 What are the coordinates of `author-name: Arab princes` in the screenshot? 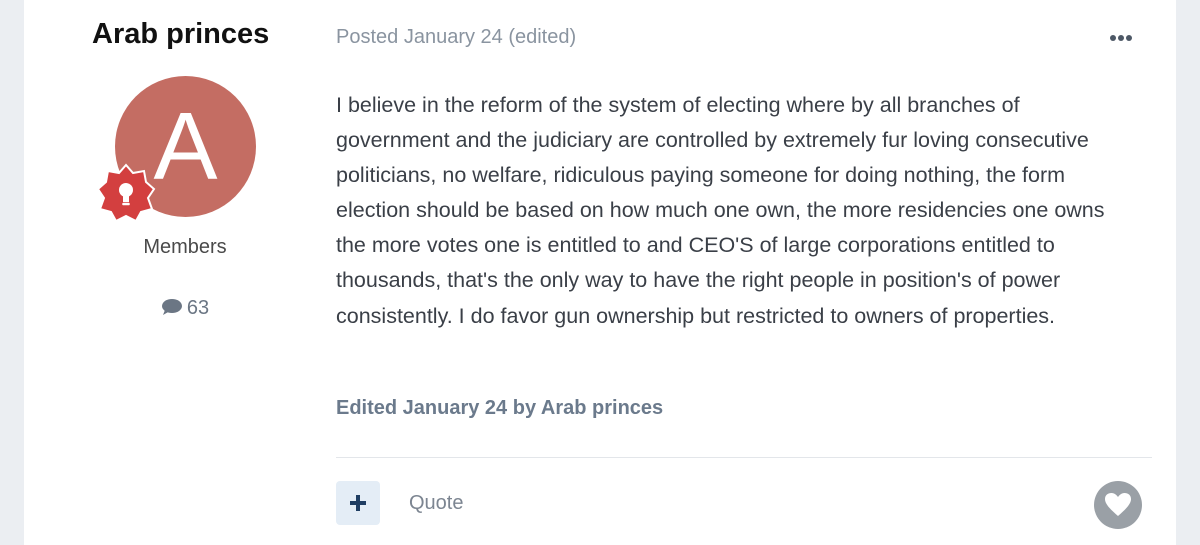 It's located at (180, 34).